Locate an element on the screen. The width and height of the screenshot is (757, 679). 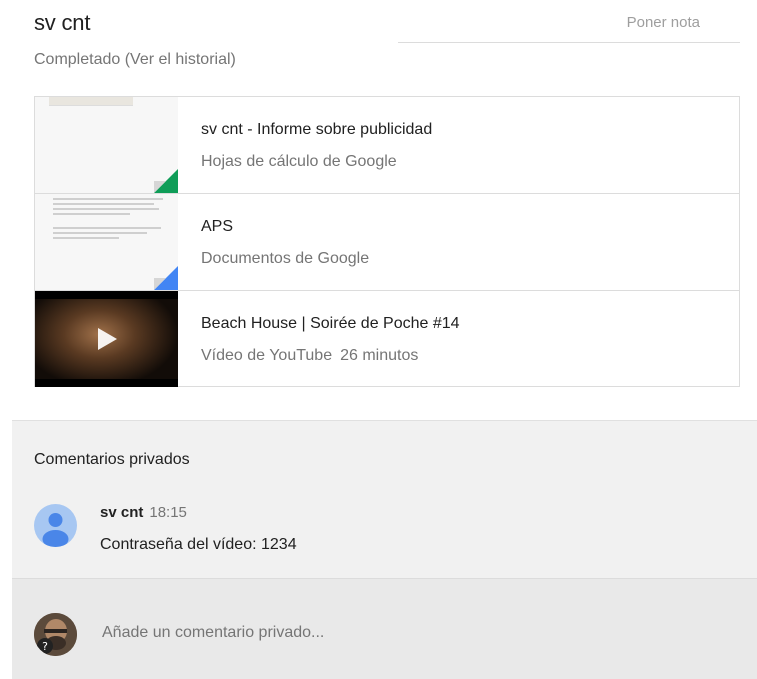
attachment-title: sv cnt - Informe sobre publicidad is located at coordinates (317, 129).